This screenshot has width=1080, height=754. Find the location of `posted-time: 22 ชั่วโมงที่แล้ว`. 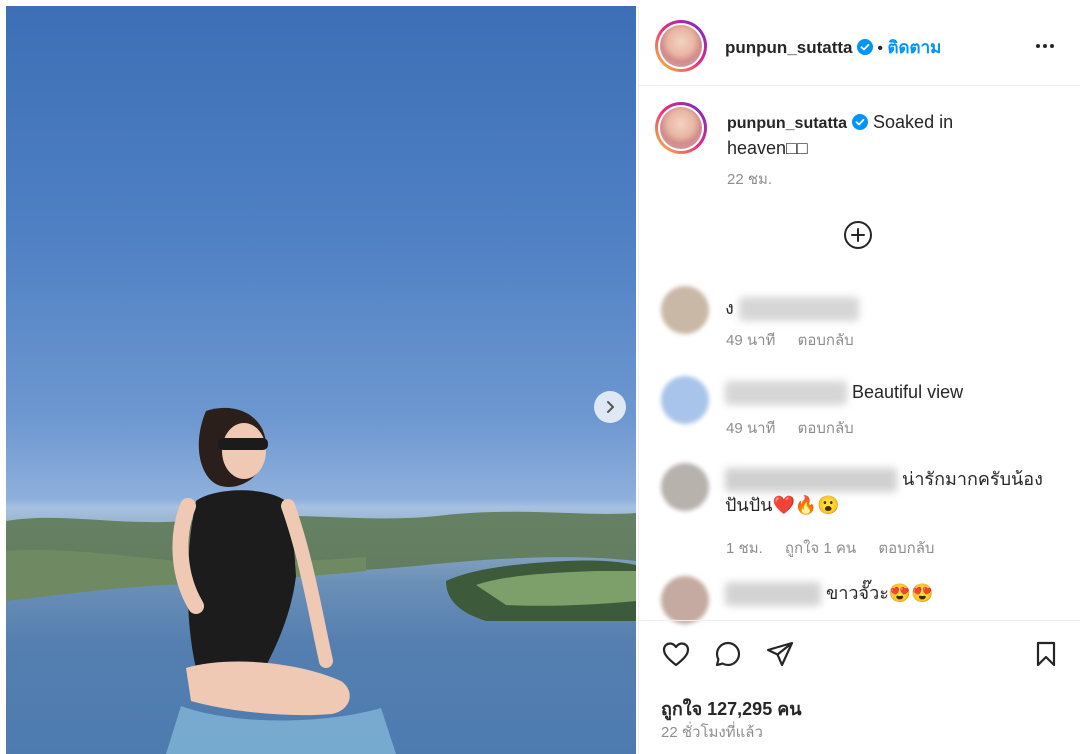

posted-time: 22 ชั่วโมงที่แล้ว is located at coordinates (712, 732).